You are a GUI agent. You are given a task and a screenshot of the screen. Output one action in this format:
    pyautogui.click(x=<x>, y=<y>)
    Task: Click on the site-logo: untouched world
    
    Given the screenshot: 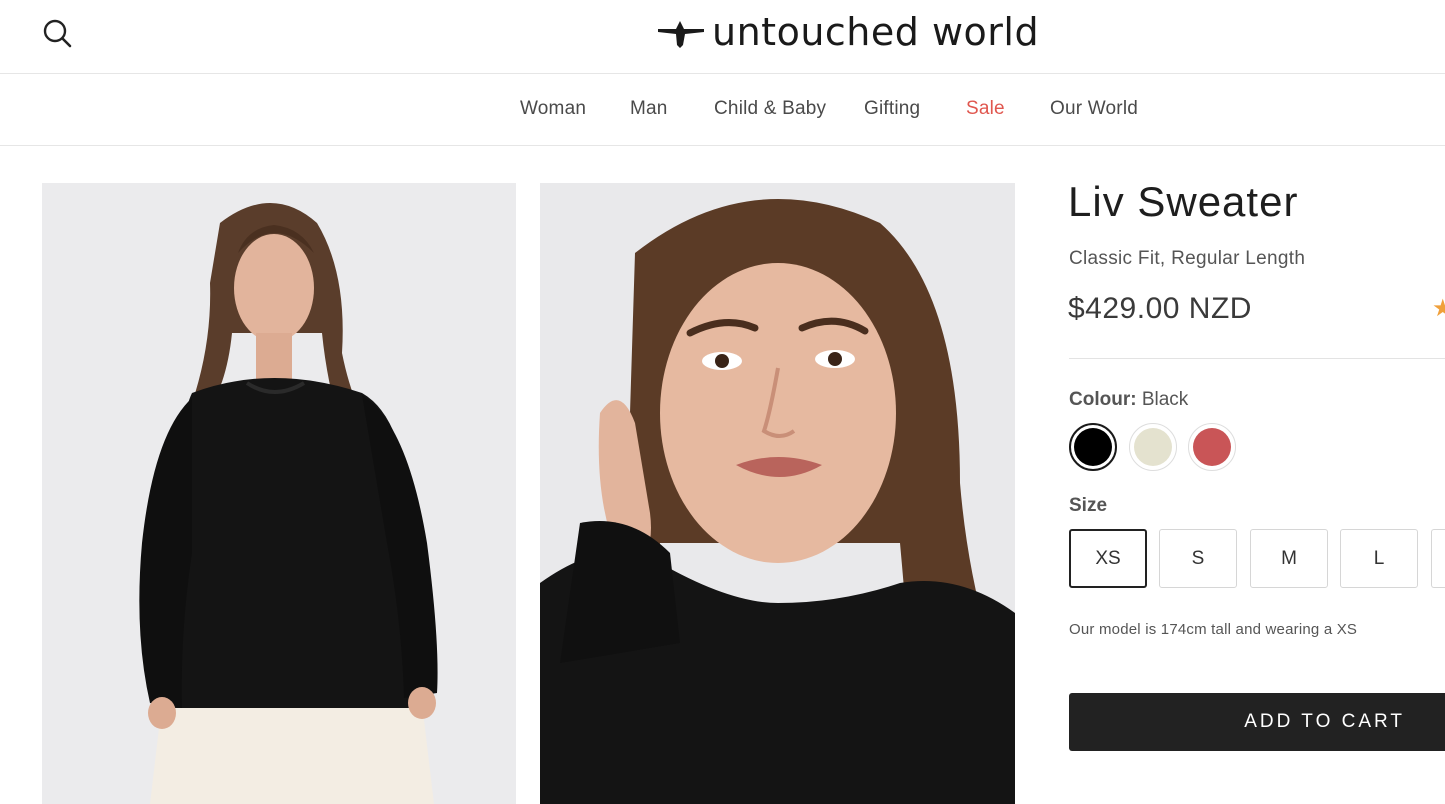 What is the action you would take?
    pyautogui.click(x=847, y=32)
    